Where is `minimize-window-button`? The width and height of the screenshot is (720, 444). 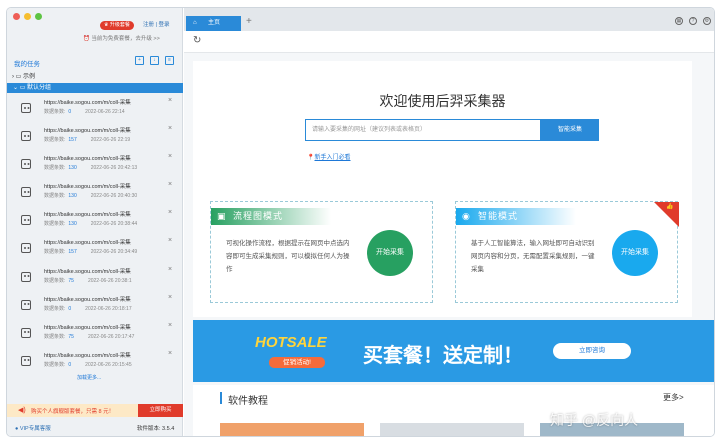 minimize-window-button is located at coordinates (27, 16).